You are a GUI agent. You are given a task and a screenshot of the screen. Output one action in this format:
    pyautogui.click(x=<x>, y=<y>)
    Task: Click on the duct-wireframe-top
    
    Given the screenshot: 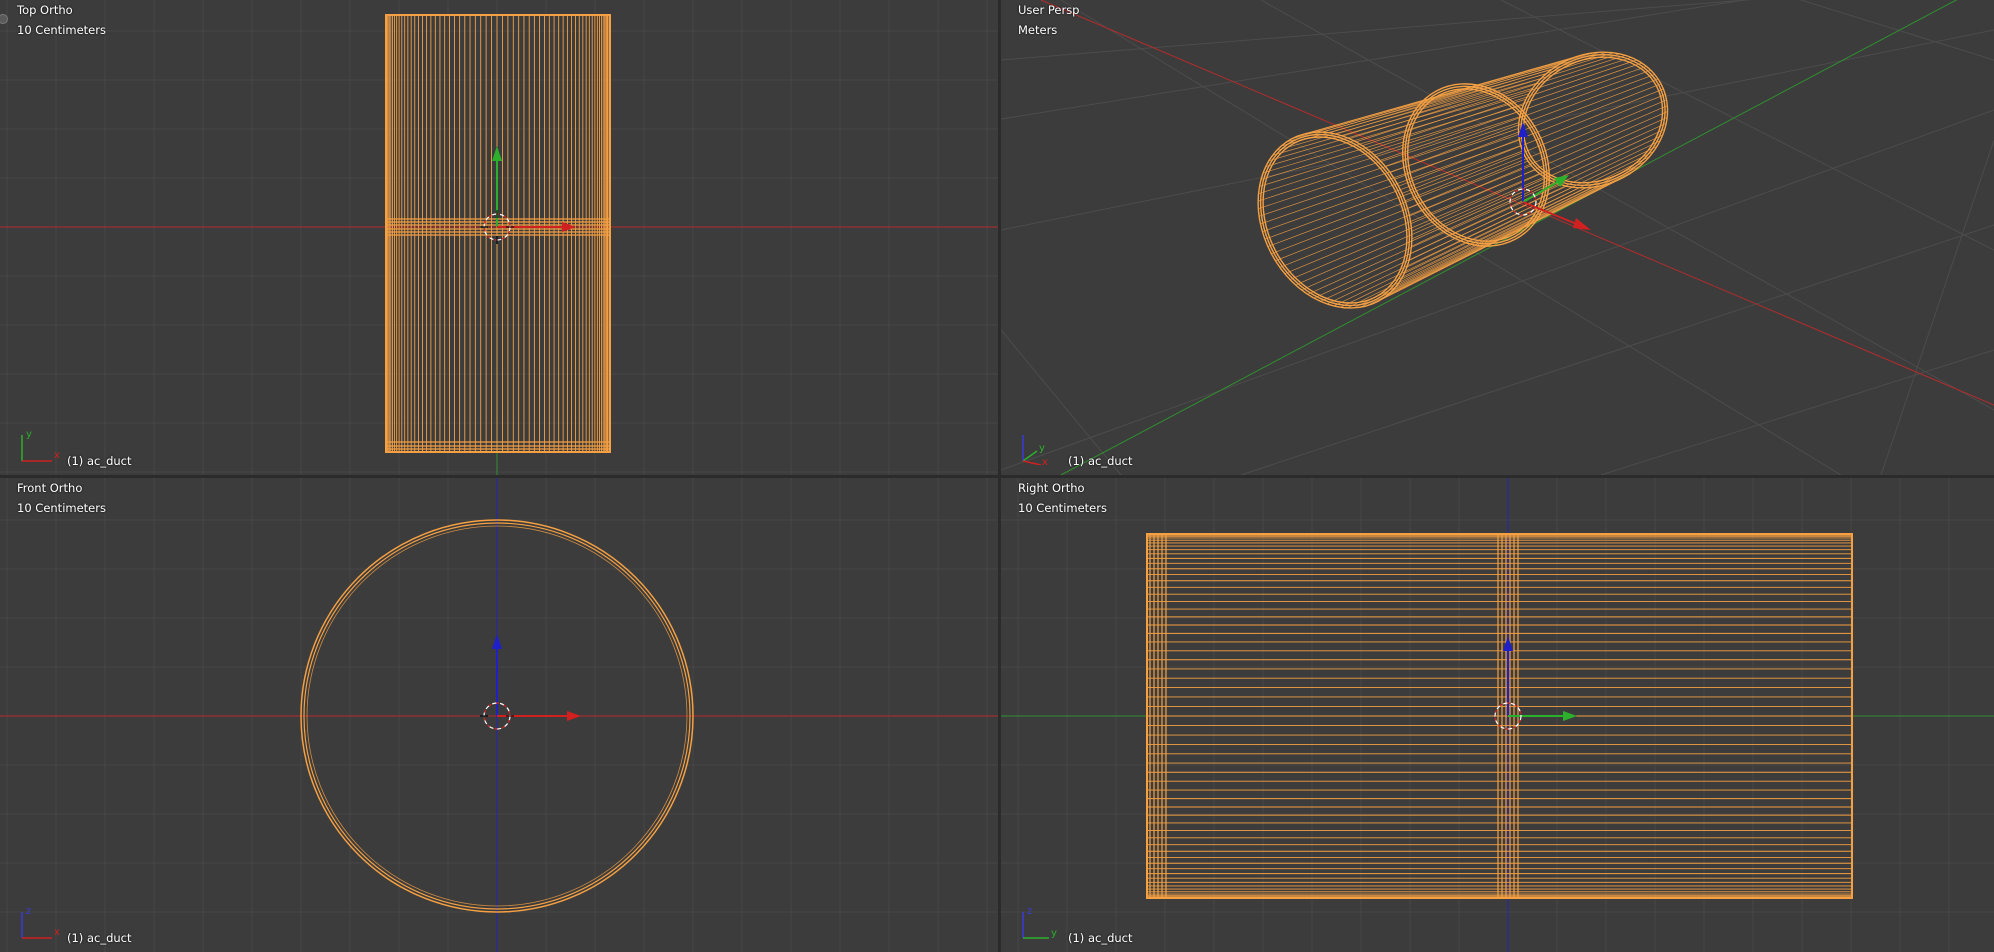 What is the action you would take?
    pyautogui.click(x=498, y=233)
    